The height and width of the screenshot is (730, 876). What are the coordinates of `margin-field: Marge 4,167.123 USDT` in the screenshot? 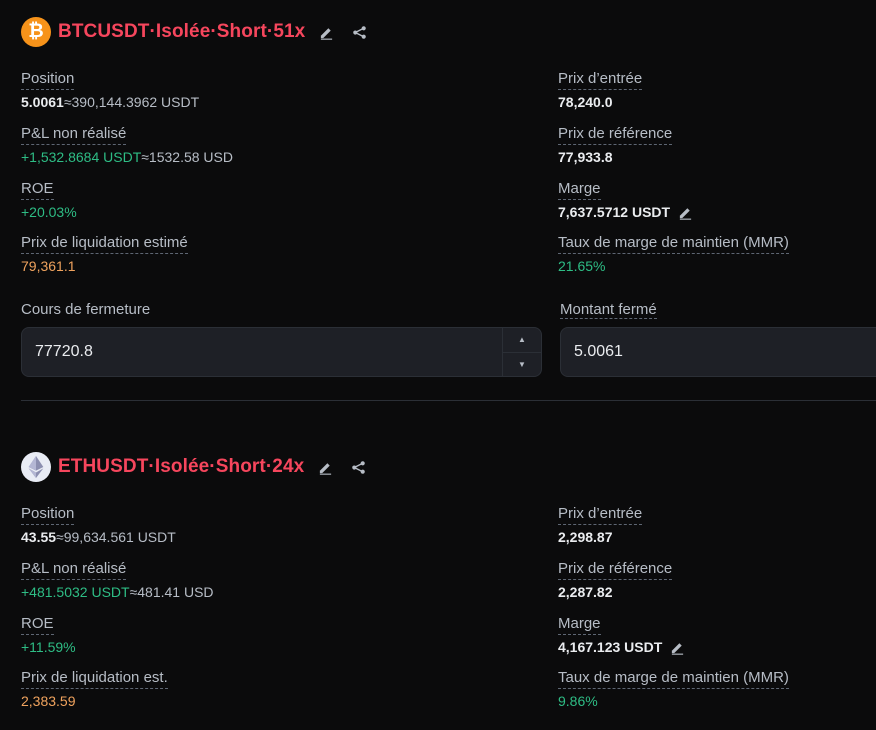 It's located at (621, 635).